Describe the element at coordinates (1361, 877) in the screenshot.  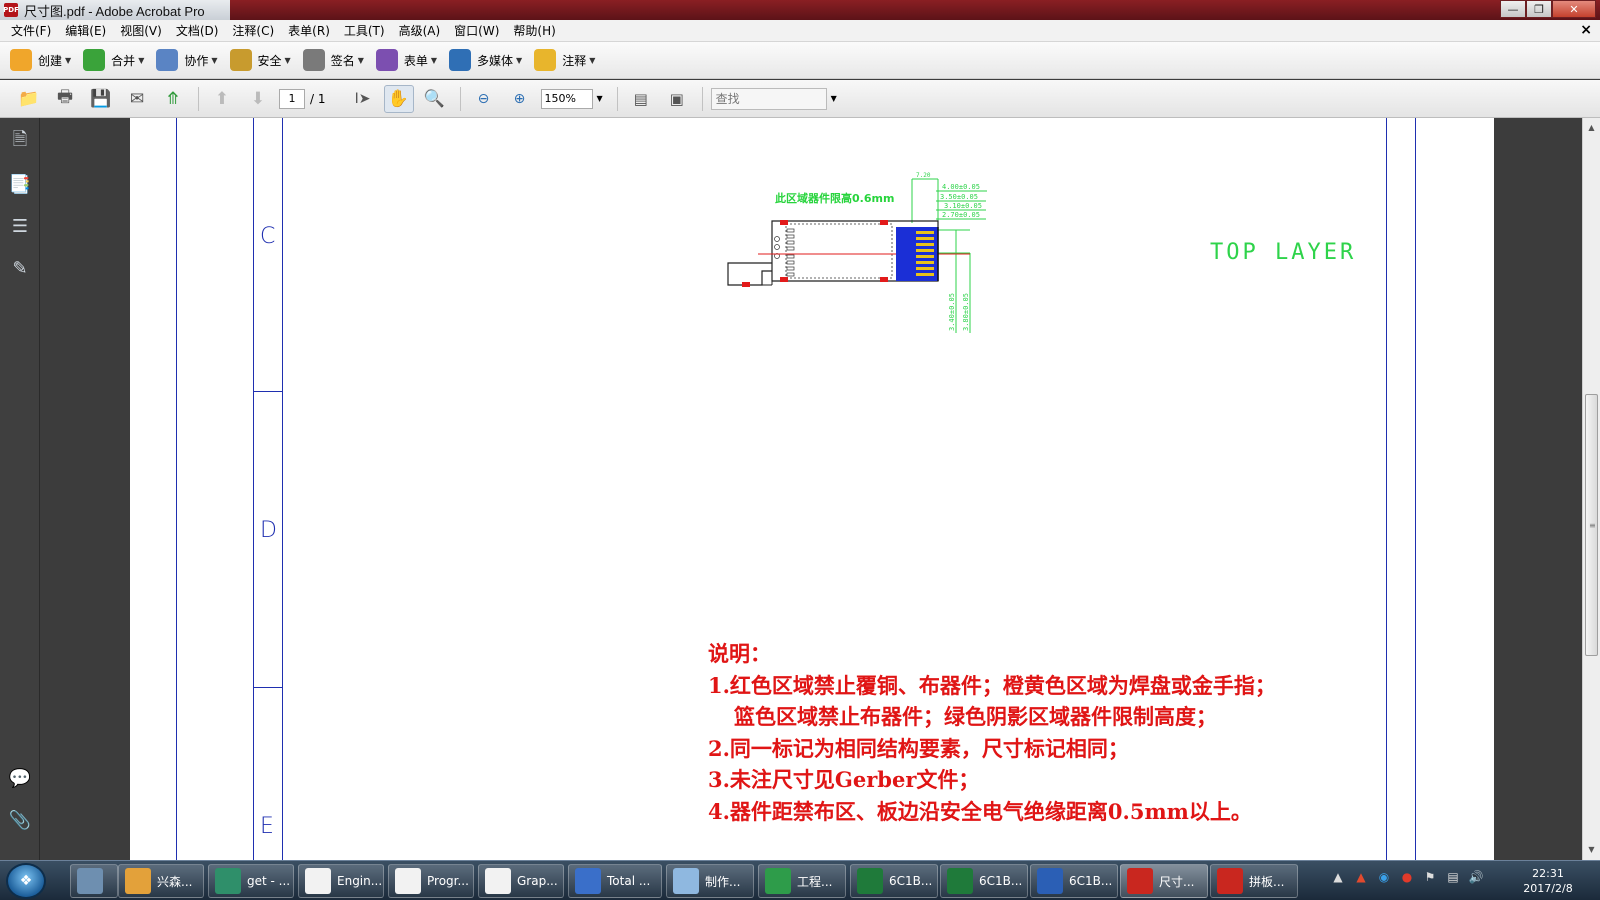
I see `tray-app-icon: ▲` at that location.